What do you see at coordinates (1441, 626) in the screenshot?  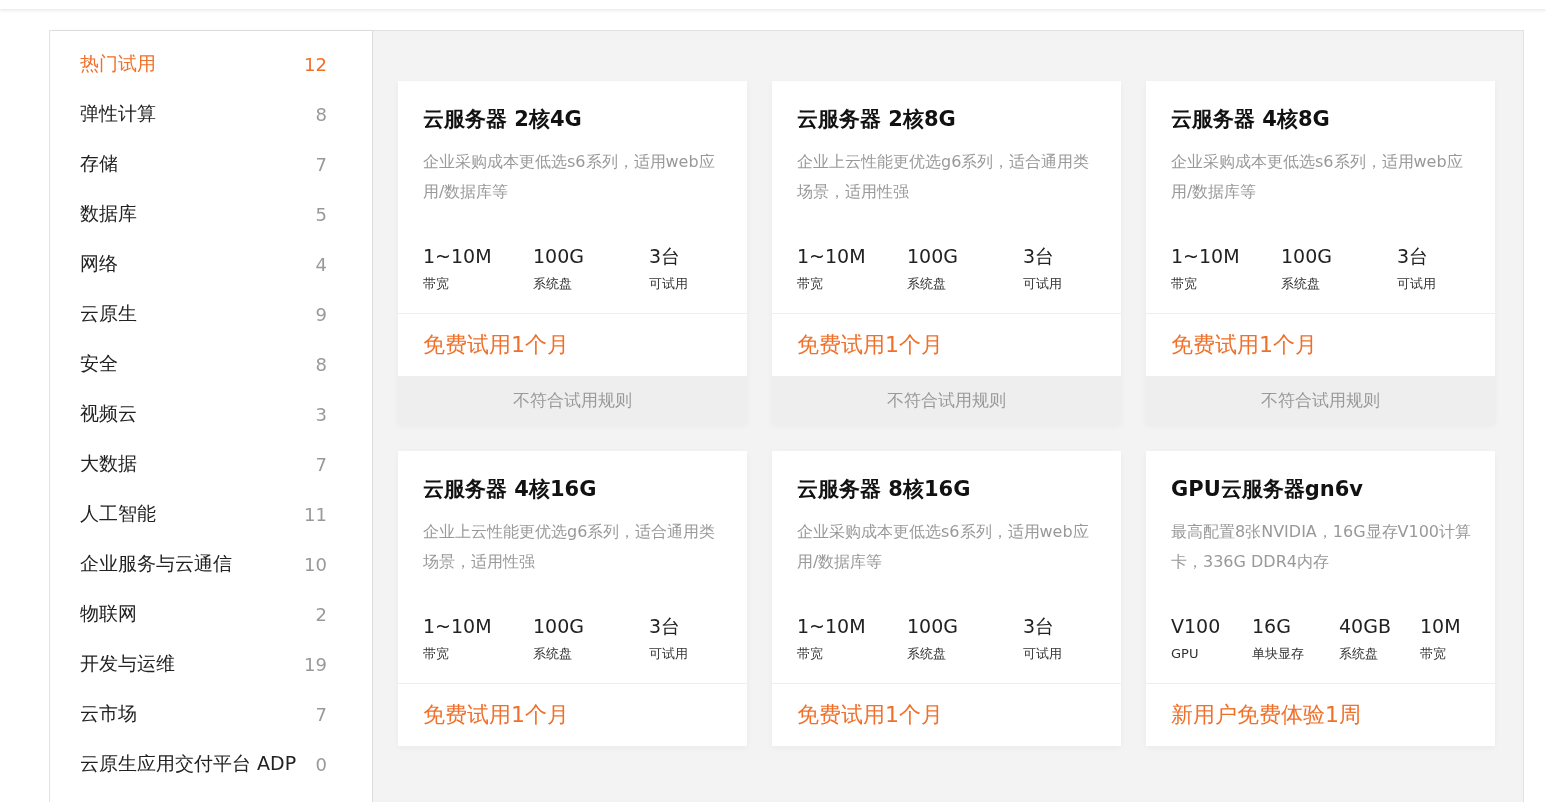 I see `spec-value: 10M` at bounding box center [1441, 626].